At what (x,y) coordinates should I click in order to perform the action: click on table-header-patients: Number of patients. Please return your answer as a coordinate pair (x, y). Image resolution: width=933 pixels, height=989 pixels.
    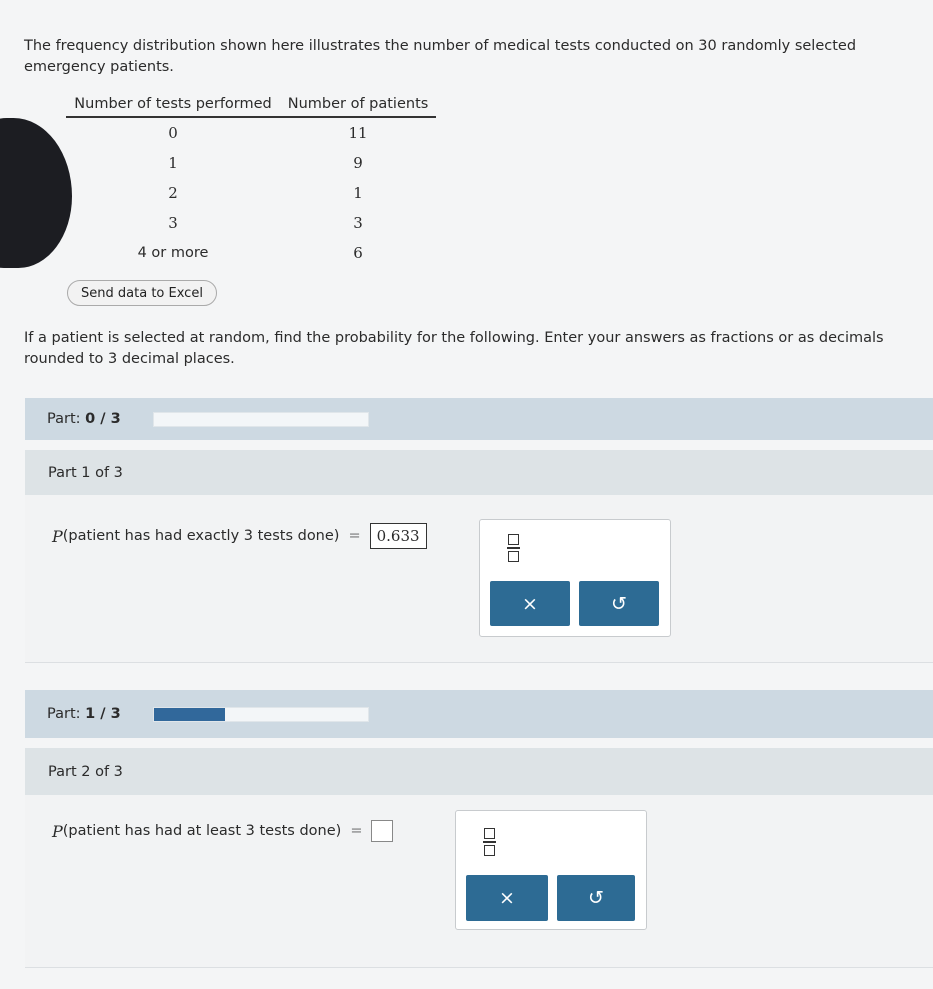
    Looking at the image, I should click on (358, 106).